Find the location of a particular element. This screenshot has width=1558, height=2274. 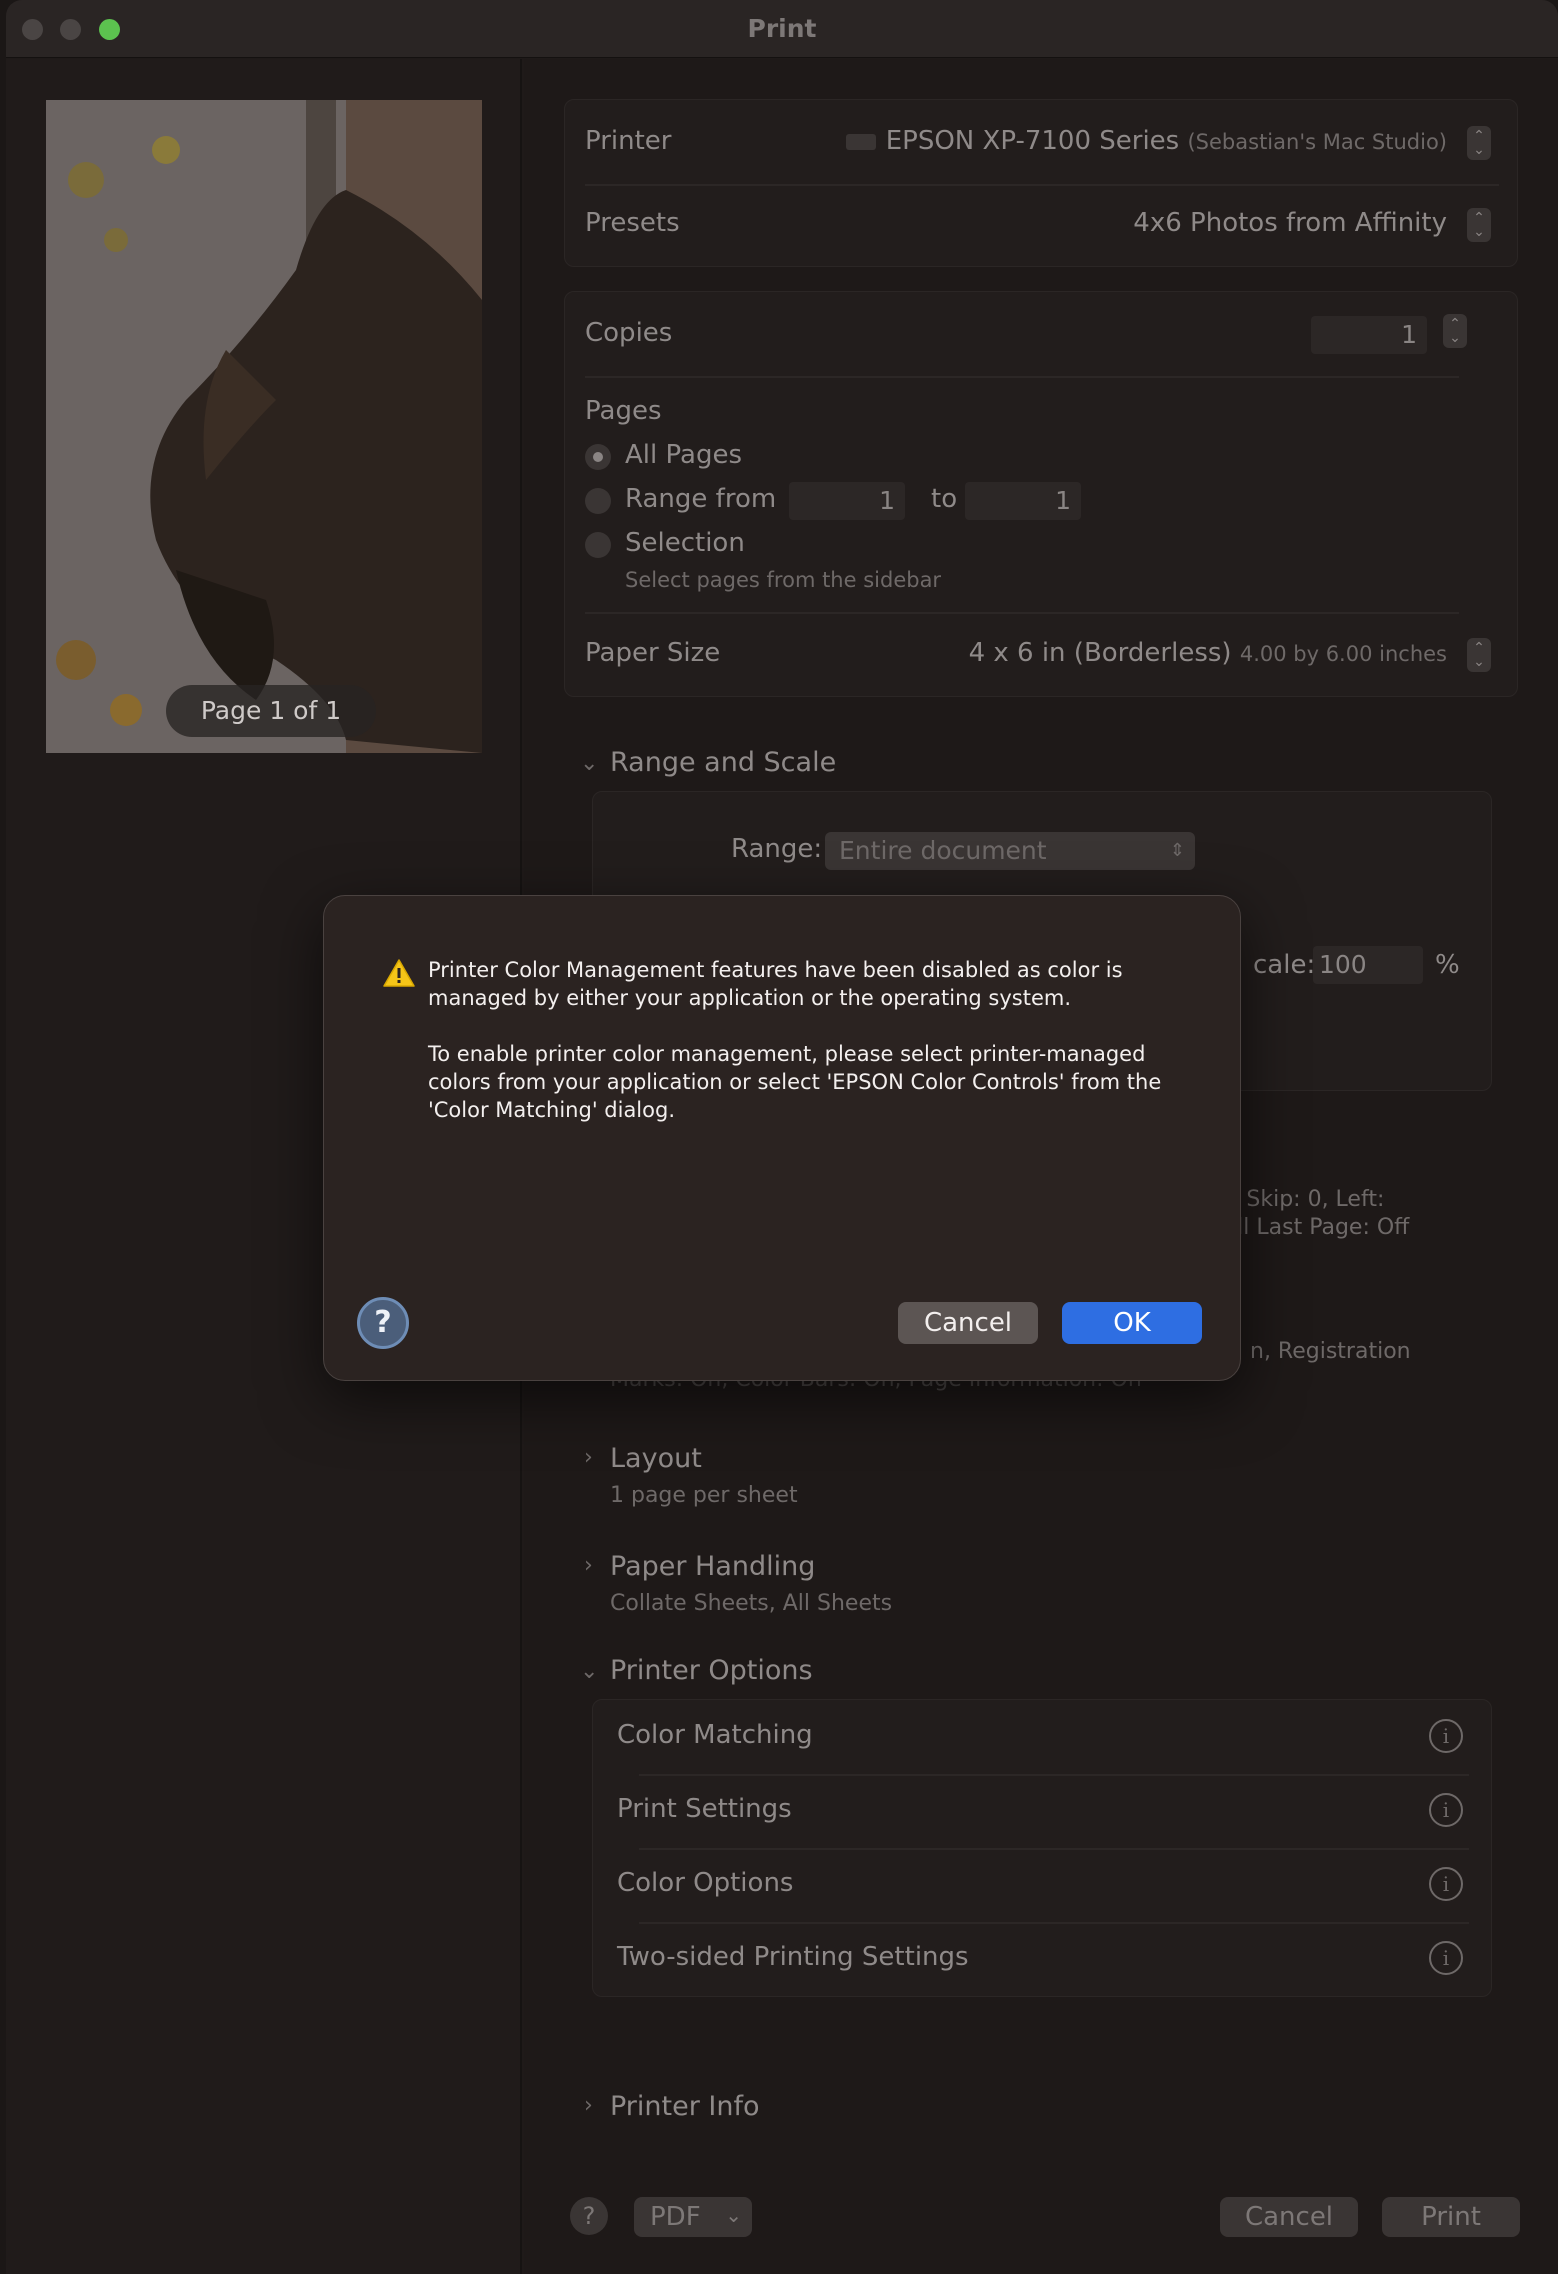

selection-radio is located at coordinates (598, 545).